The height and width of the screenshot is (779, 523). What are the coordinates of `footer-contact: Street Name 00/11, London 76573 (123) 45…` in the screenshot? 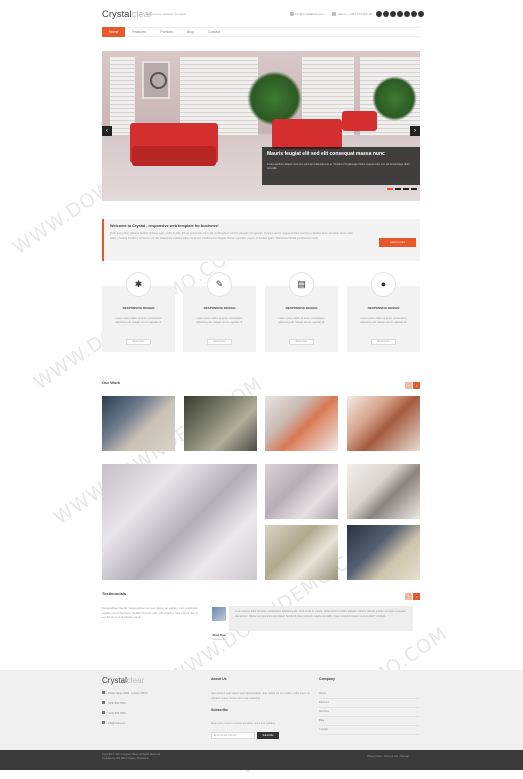 It's located at (125, 709).